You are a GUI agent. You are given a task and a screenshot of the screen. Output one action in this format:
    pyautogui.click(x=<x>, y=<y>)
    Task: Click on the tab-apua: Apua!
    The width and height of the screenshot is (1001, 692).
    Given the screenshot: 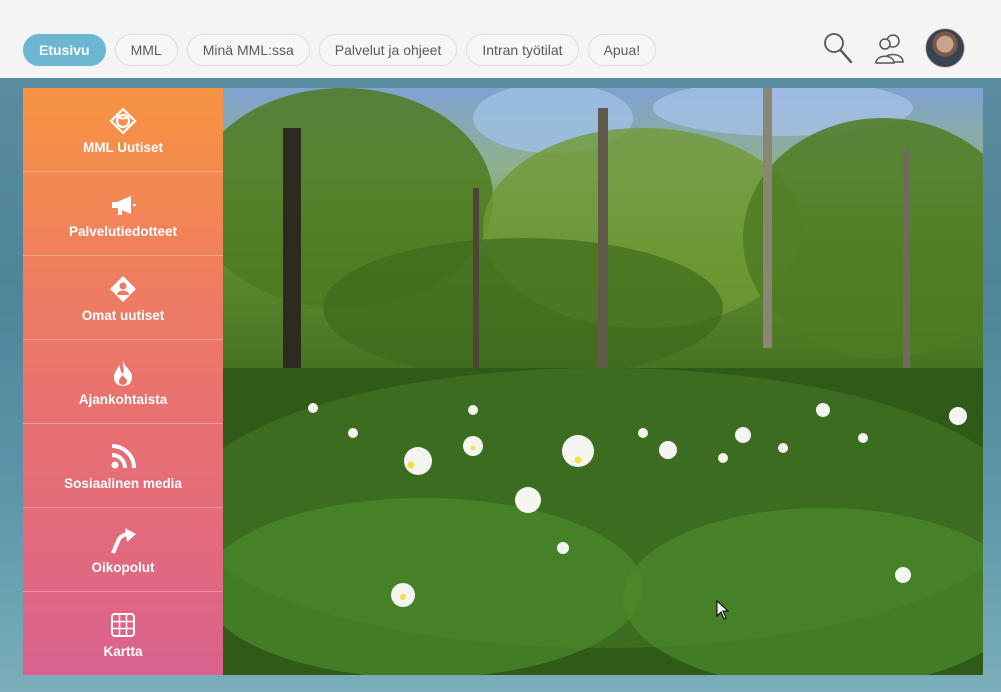 What is the action you would take?
    pyautogui.click(x=622, y=50)
    